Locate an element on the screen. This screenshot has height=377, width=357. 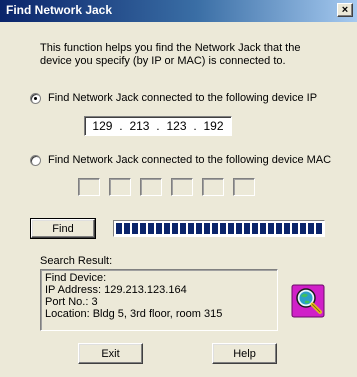
mac-address-field is located at coordinates (171, 187).